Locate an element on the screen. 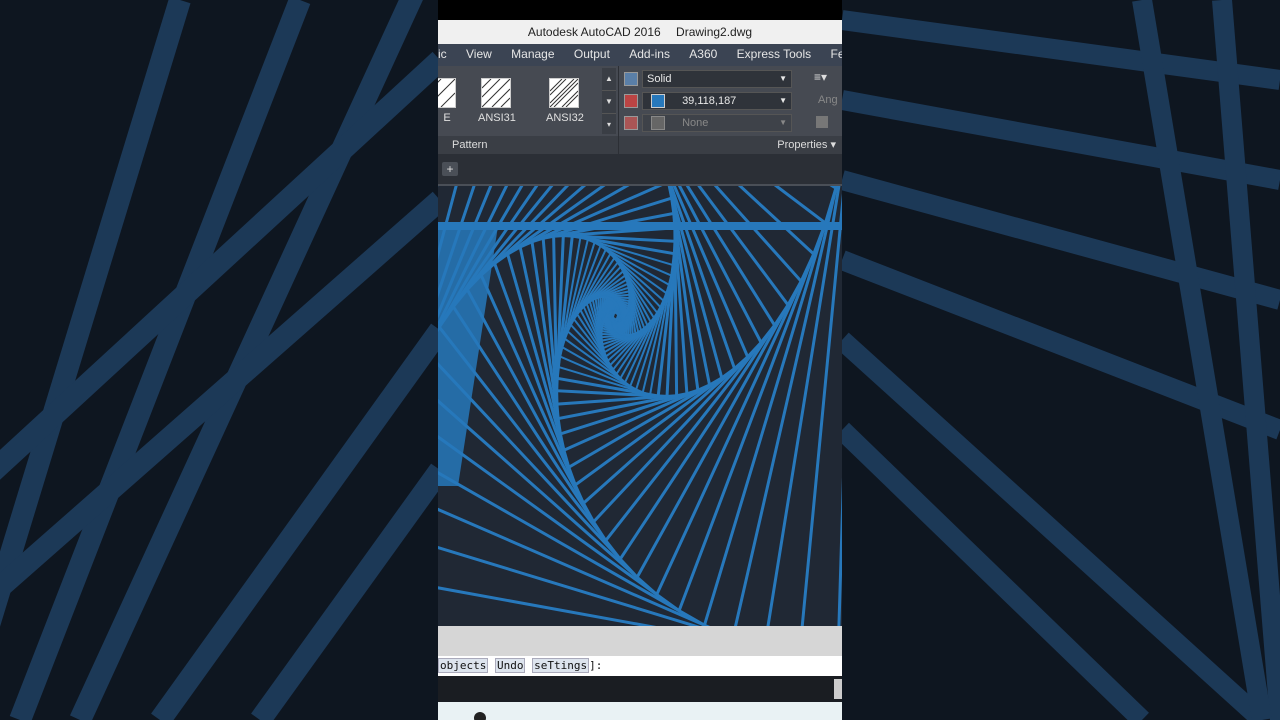 Image resolution: width=1280 pixels, height=720 pixels. hatch-type-dropdown: Solid ▼ is located at coordinates (717, 79).